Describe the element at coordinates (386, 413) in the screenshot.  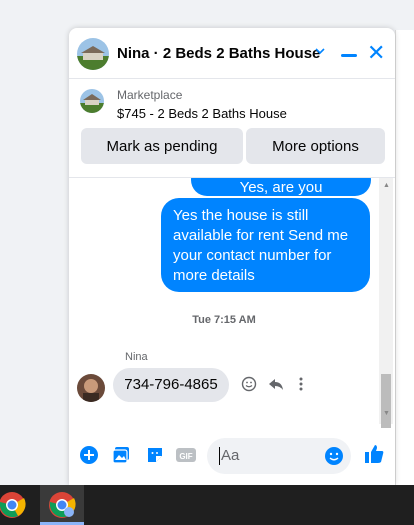
I see `scroll-down-icon: ▼` at that location.